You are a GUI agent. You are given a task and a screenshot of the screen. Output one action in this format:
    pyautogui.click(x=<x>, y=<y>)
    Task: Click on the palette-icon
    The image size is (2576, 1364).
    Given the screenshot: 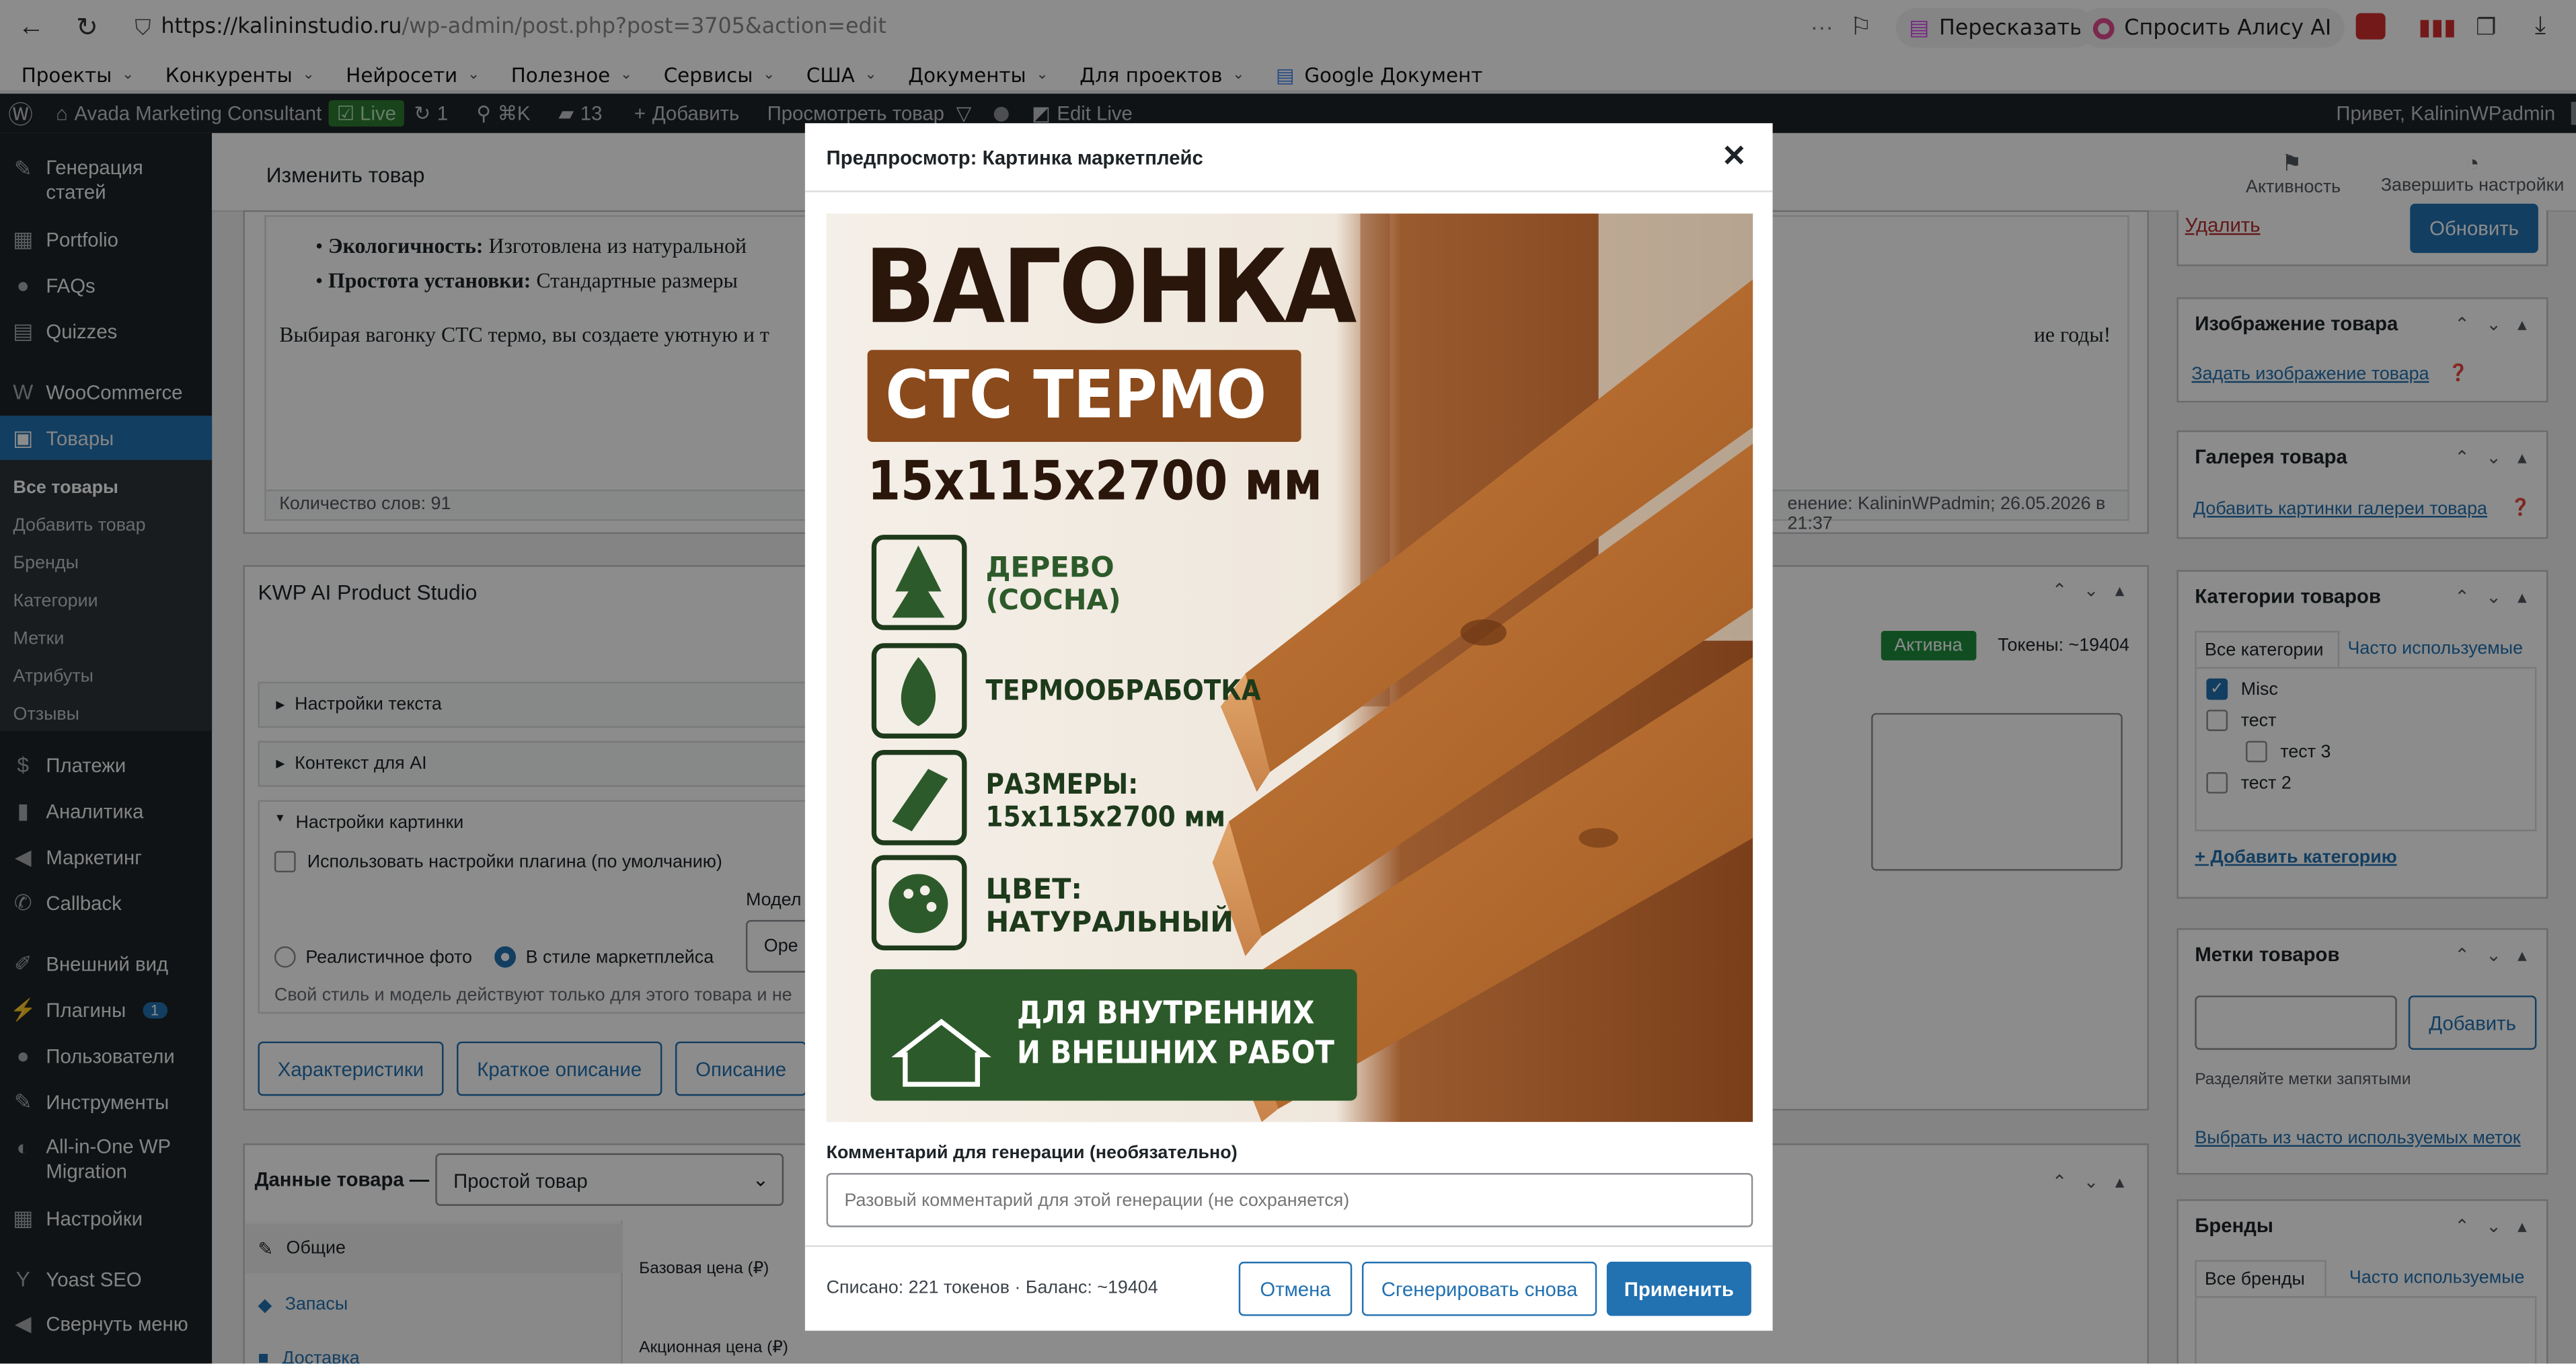 What is the action you would take?
    pyautogui.click(x=918, y=904)
    